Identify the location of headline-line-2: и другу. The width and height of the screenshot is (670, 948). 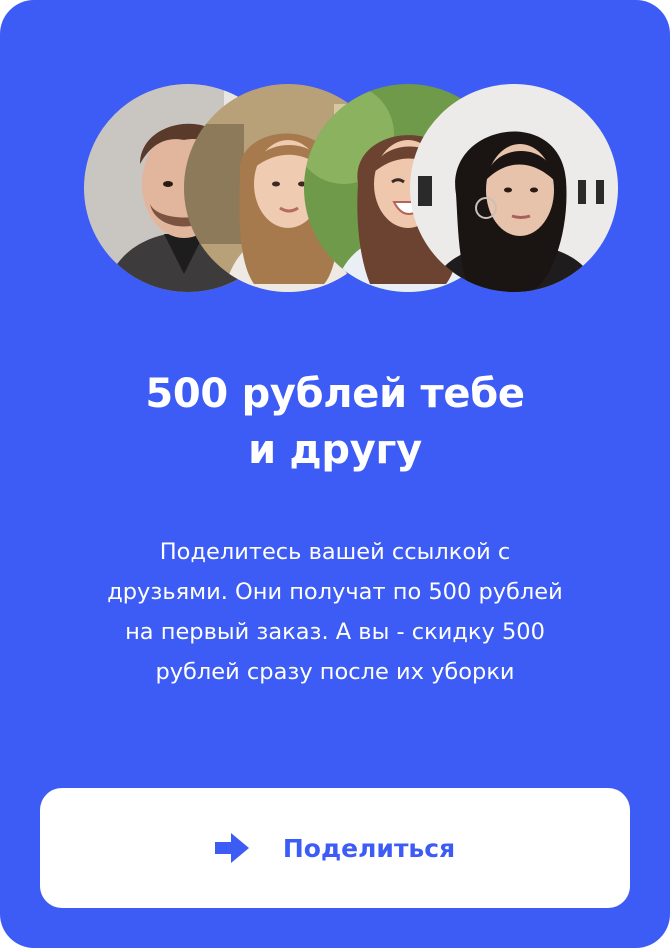
(335, 450).